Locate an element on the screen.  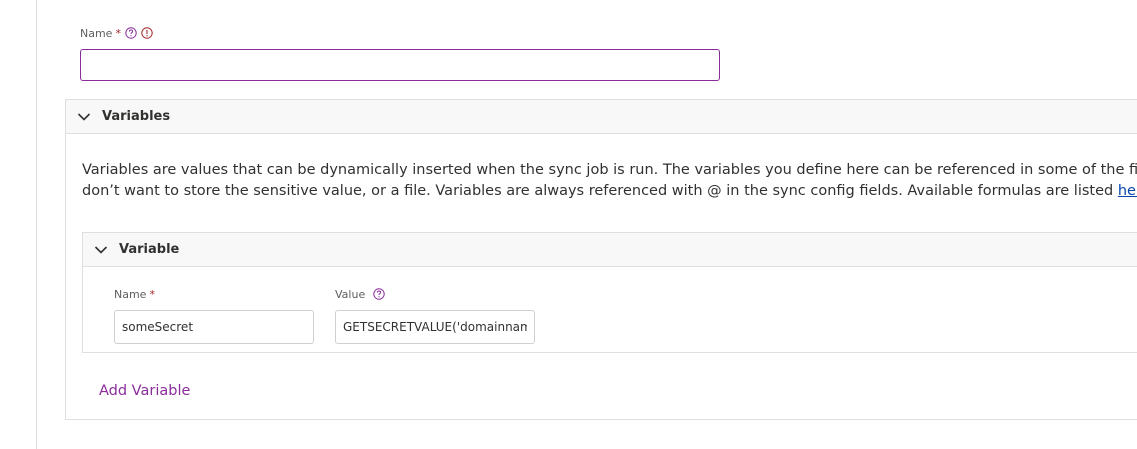
variables-title: Variables is located at coordinates (136, 116).